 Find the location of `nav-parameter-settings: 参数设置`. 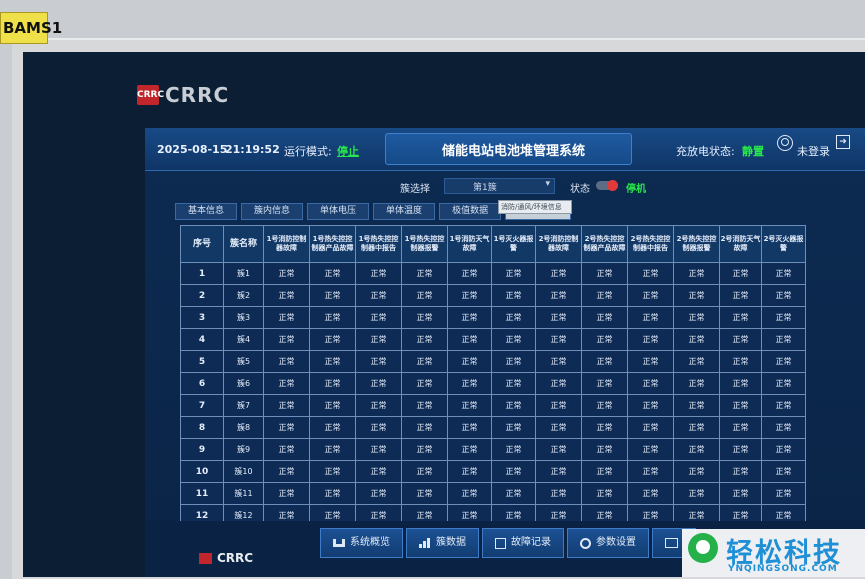

nav-parameter-settings: 参数设置 is located at coordinates (608, 543).